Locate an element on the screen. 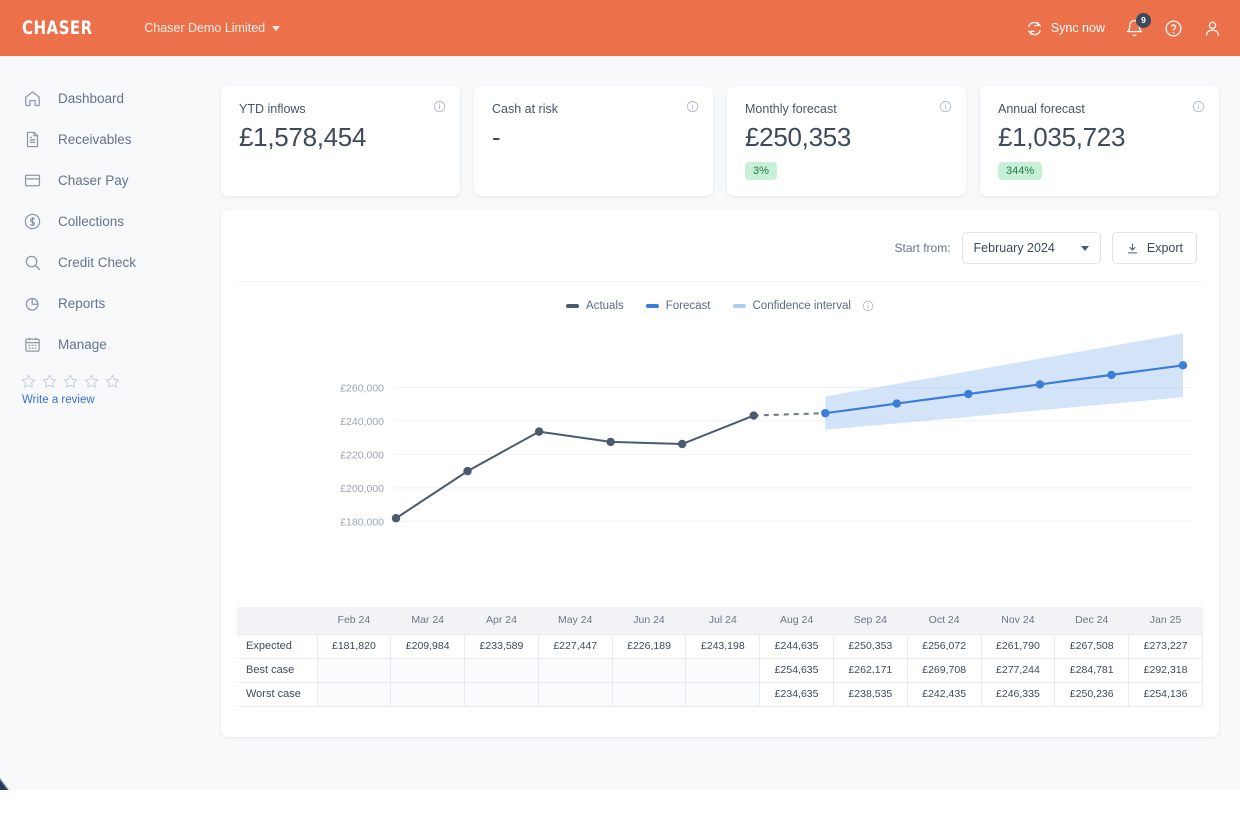  document-icon is located at coordinates (32, 140).